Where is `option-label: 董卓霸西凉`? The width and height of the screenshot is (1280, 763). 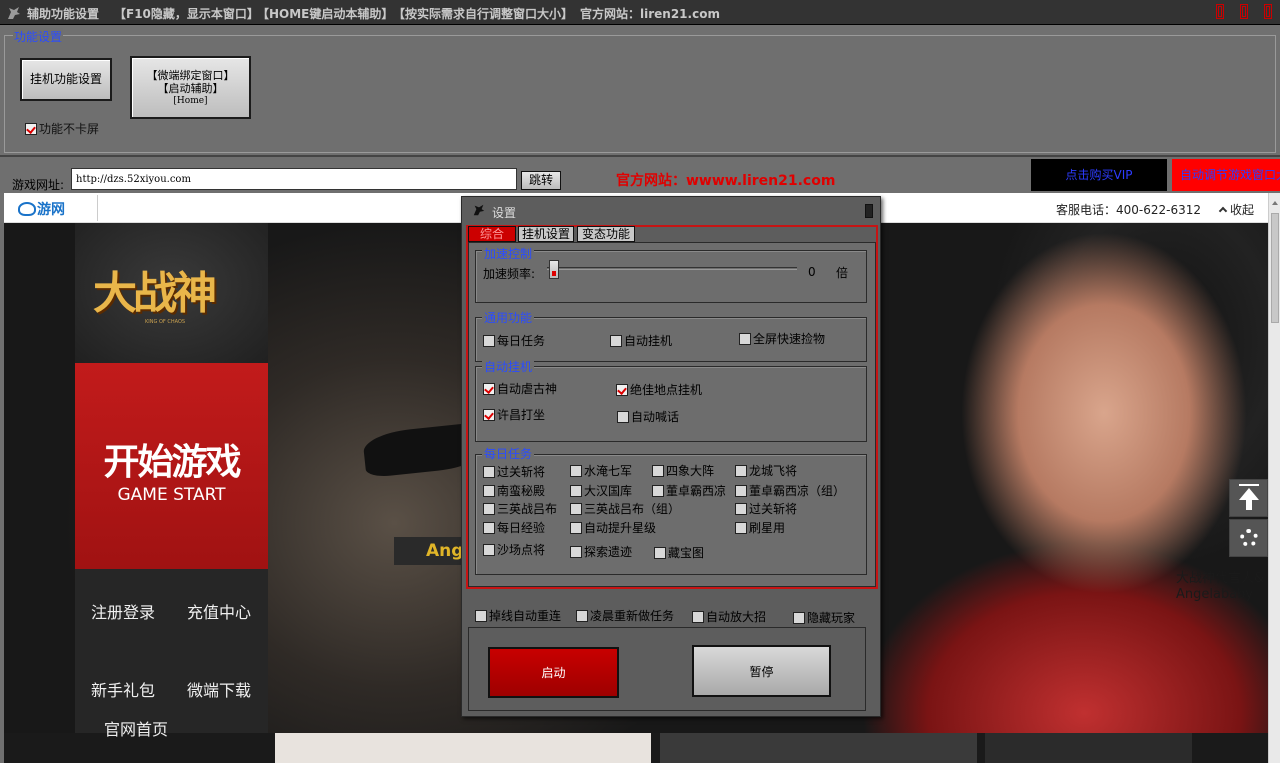
option-label: 董卓霸西凉 is located at coordinates (696, 491).